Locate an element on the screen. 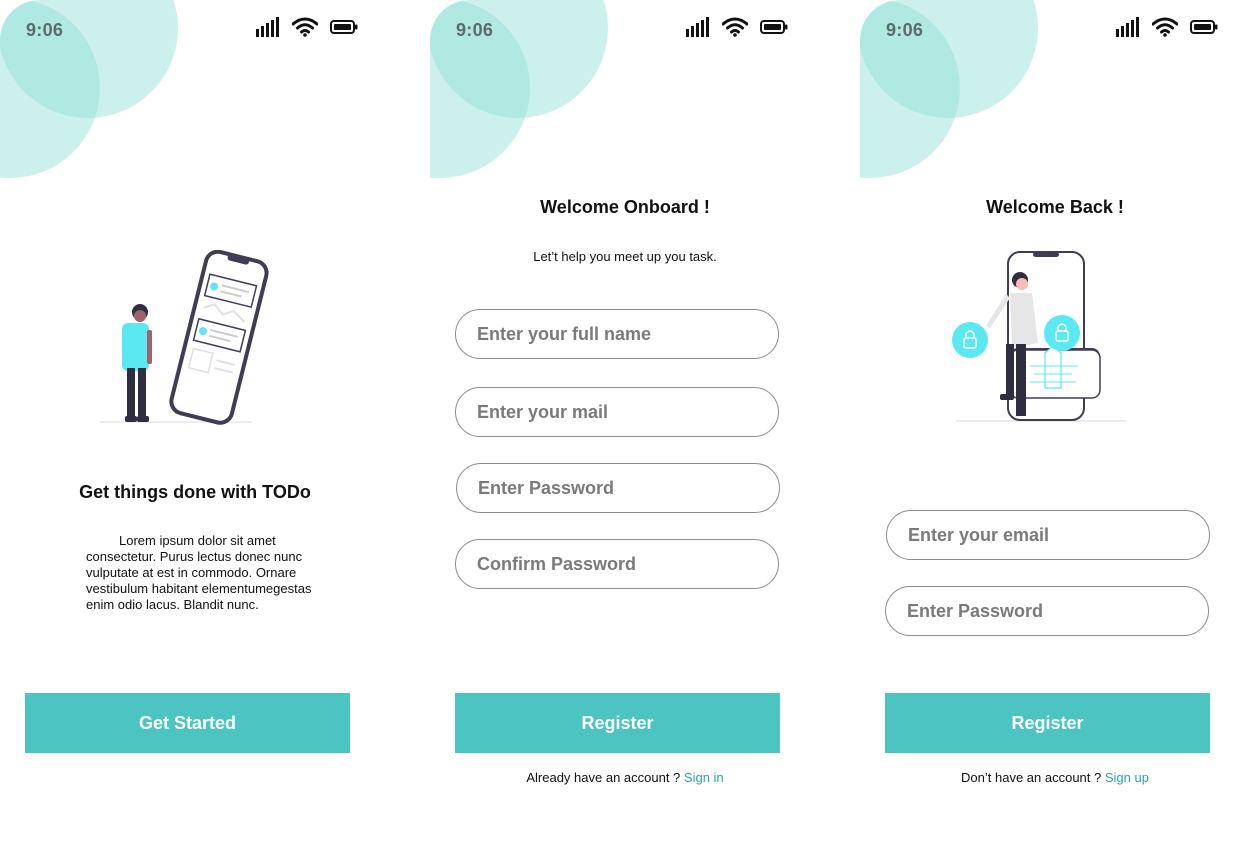 The height and width of the screenshot is (844, 1250). login-submit-button: Register is located at coordinates (1047, 723).